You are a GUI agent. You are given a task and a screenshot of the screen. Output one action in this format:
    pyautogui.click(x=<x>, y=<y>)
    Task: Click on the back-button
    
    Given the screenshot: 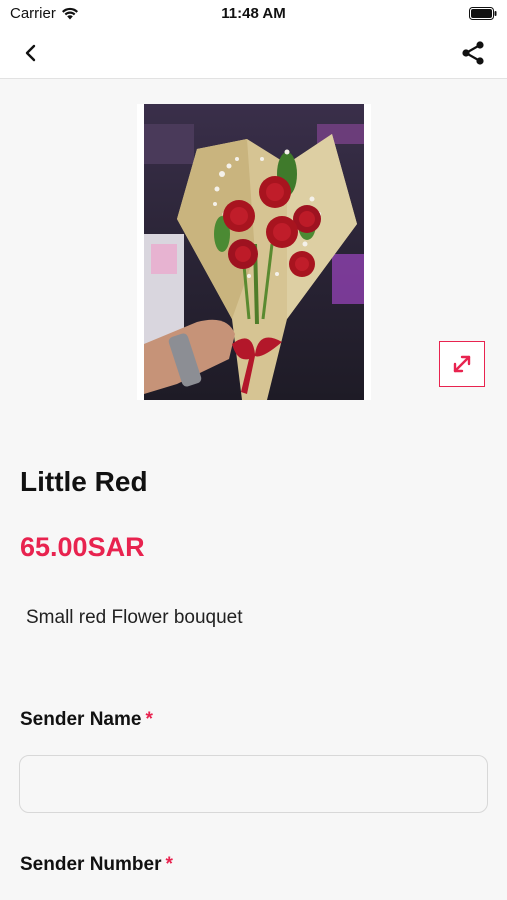 What is the action you would take?
    pyautogui.click(x=31, y=53)
    